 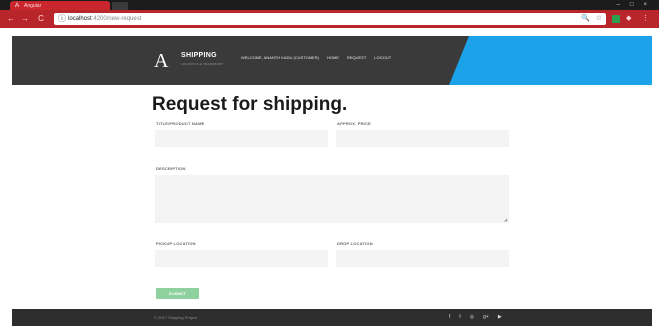 What do you see at coordinates (202, 64) in the screenshot?
I see `brand-tagline: LOGISTICS & TRANSPORT` at bounding box center [202, 64].